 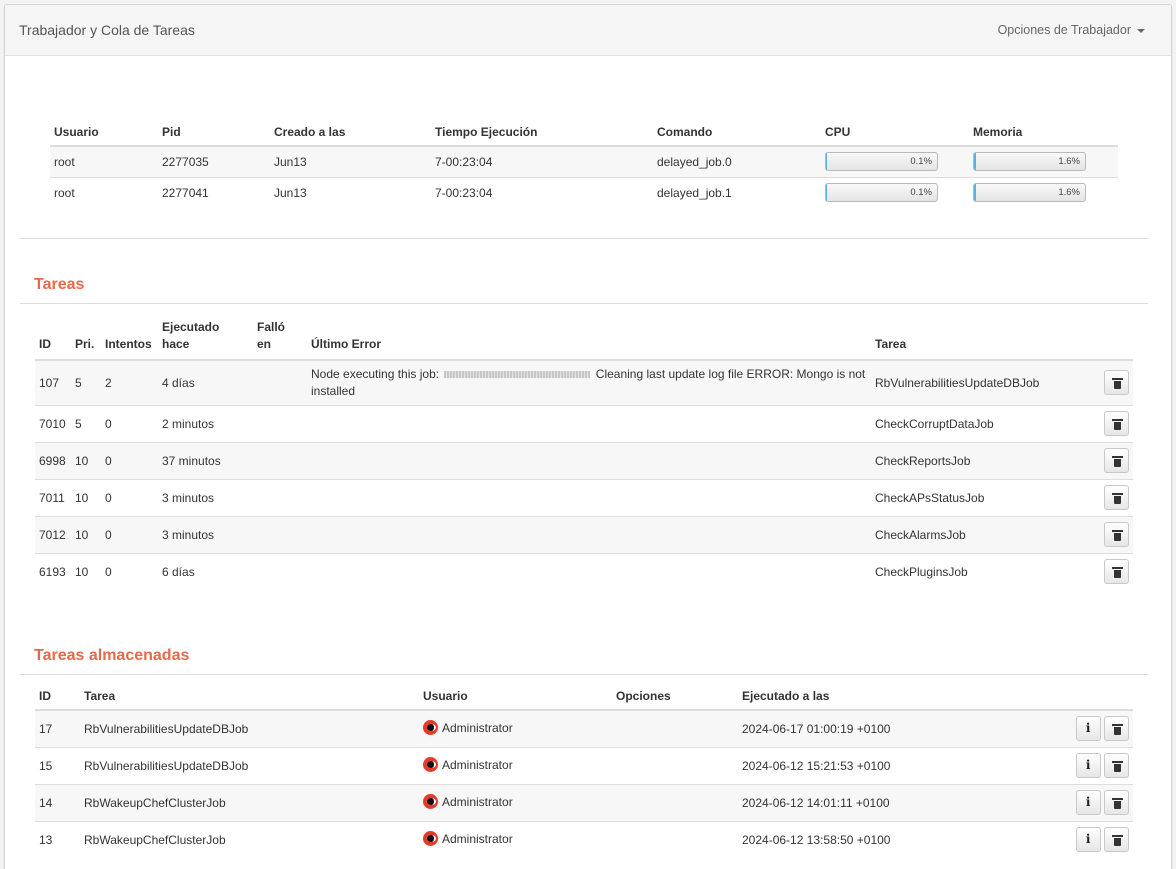 What do you see at coordinates (464, 161) in the screenshot?
I see `worker-runtime: 7-00:23:04` at bounding box center [464, 161].